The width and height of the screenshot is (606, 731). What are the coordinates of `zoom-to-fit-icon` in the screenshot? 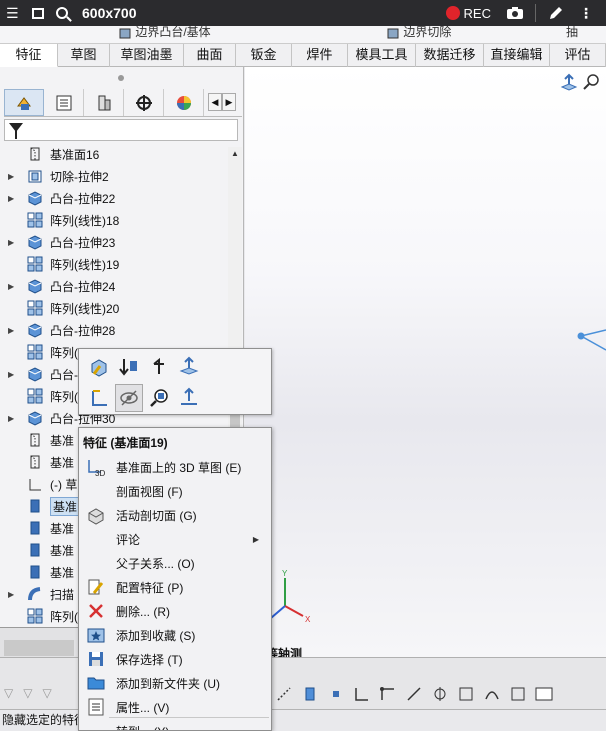 It's located at (591, 82).